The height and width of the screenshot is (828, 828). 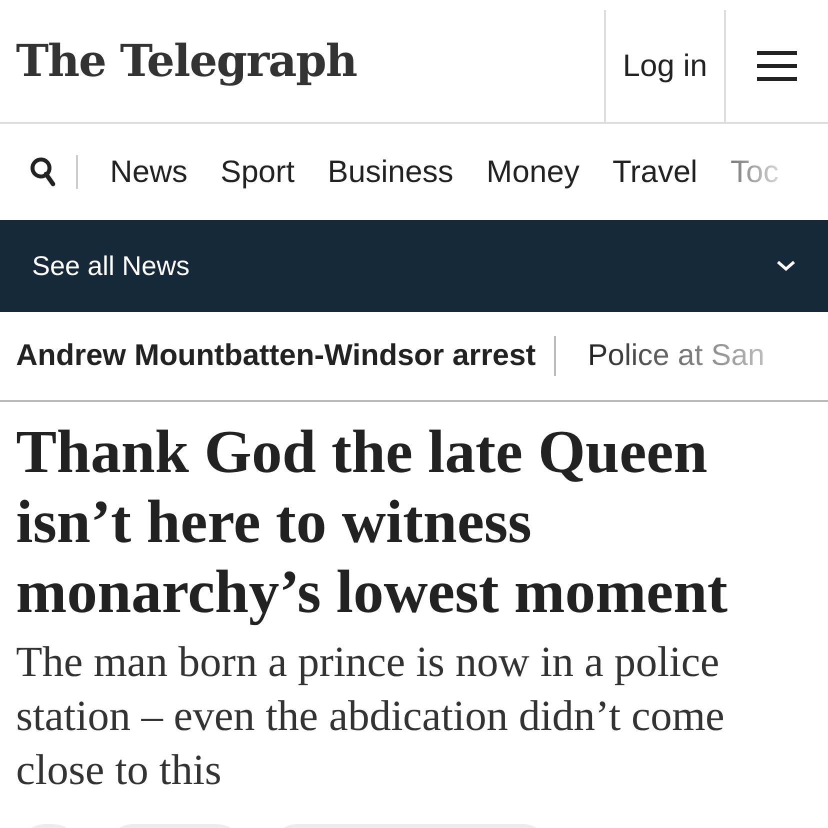 I want to click on trending-link: Police at San, so click(x=676, y=356).